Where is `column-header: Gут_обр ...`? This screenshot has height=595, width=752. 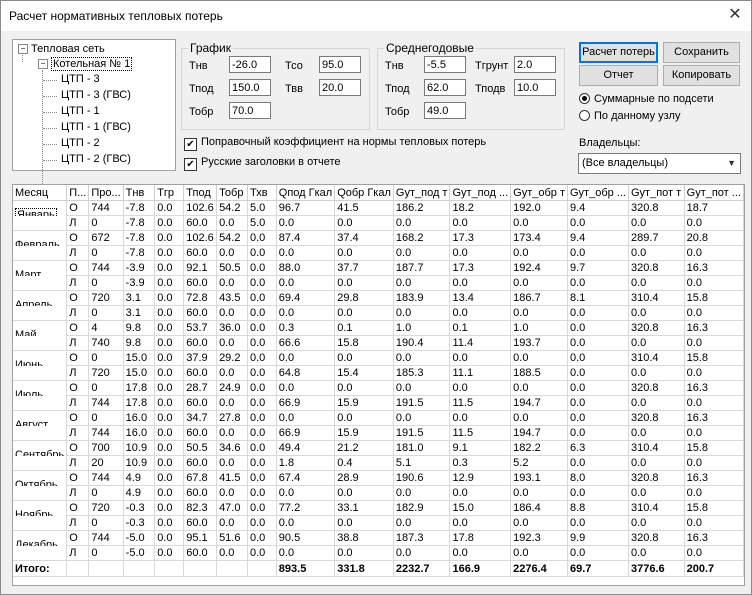 column-header: Gут_обр ... is located at coordinates (598, 193).